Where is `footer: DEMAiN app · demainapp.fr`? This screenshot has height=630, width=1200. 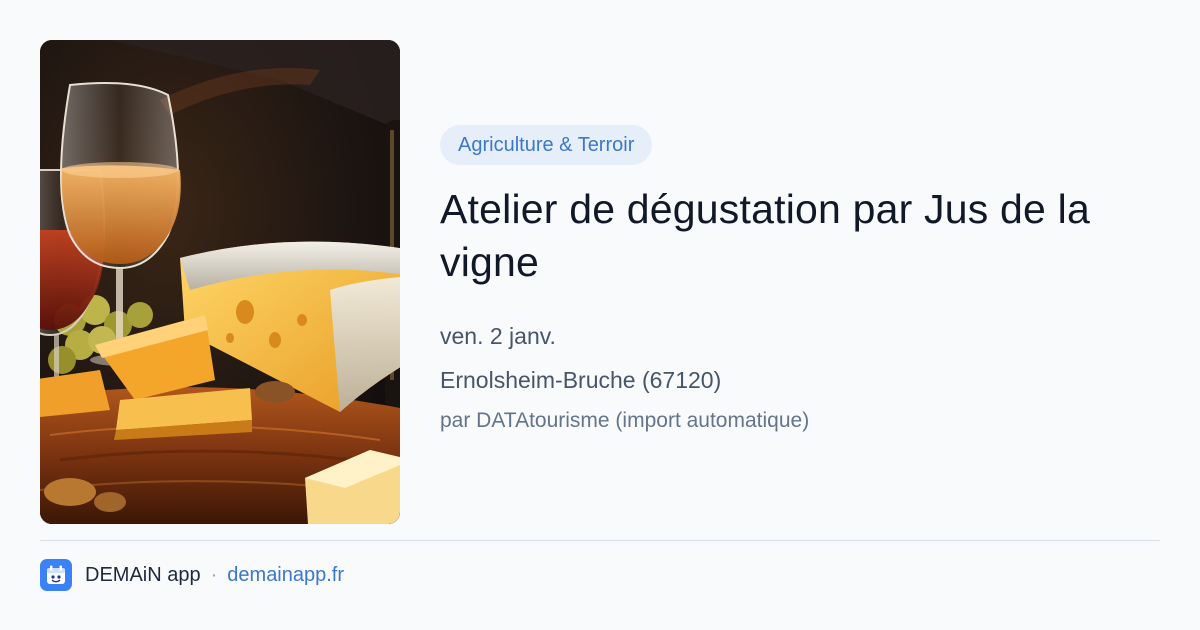 footer: DEMAiN app · demainapp.fr is located at coordinates (192, 575).